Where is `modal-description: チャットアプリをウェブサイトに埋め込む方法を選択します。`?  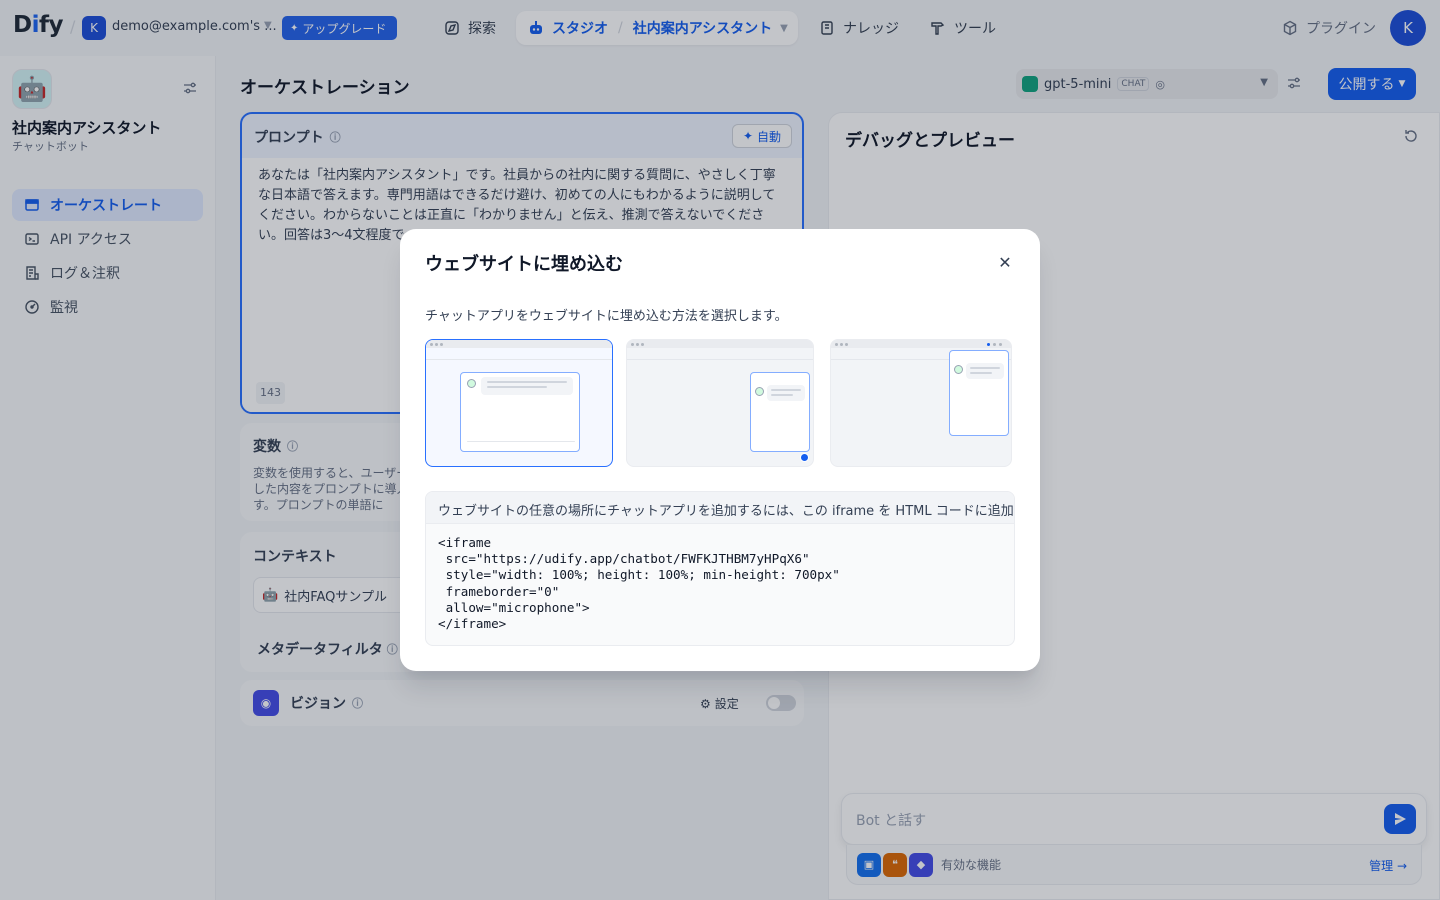
modal-description: チャットアプリをウェブサイトに埋め込む方法を選択します。 is located at coordinates (606, 316).